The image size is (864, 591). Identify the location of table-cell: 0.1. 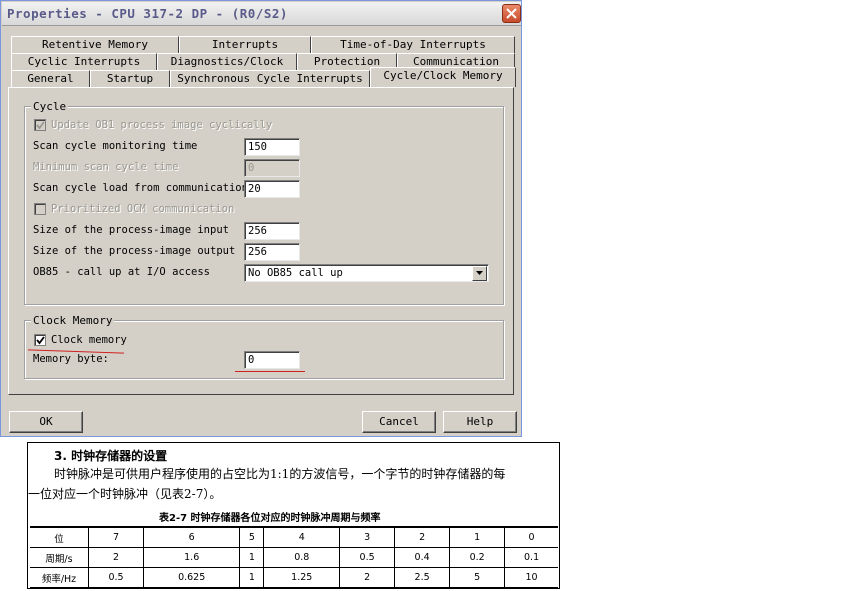
(531, 557).